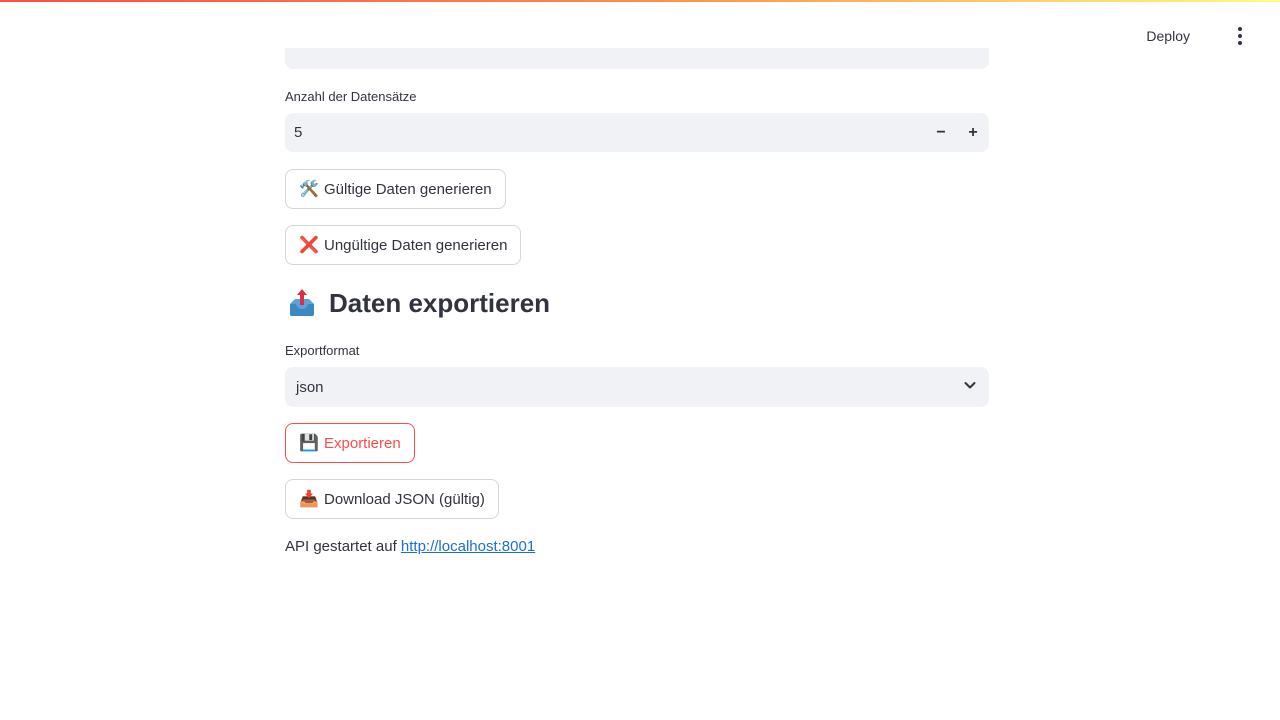 The image size is (1280, 720). I want to click on chevron-down-icon, so click(970, 387).